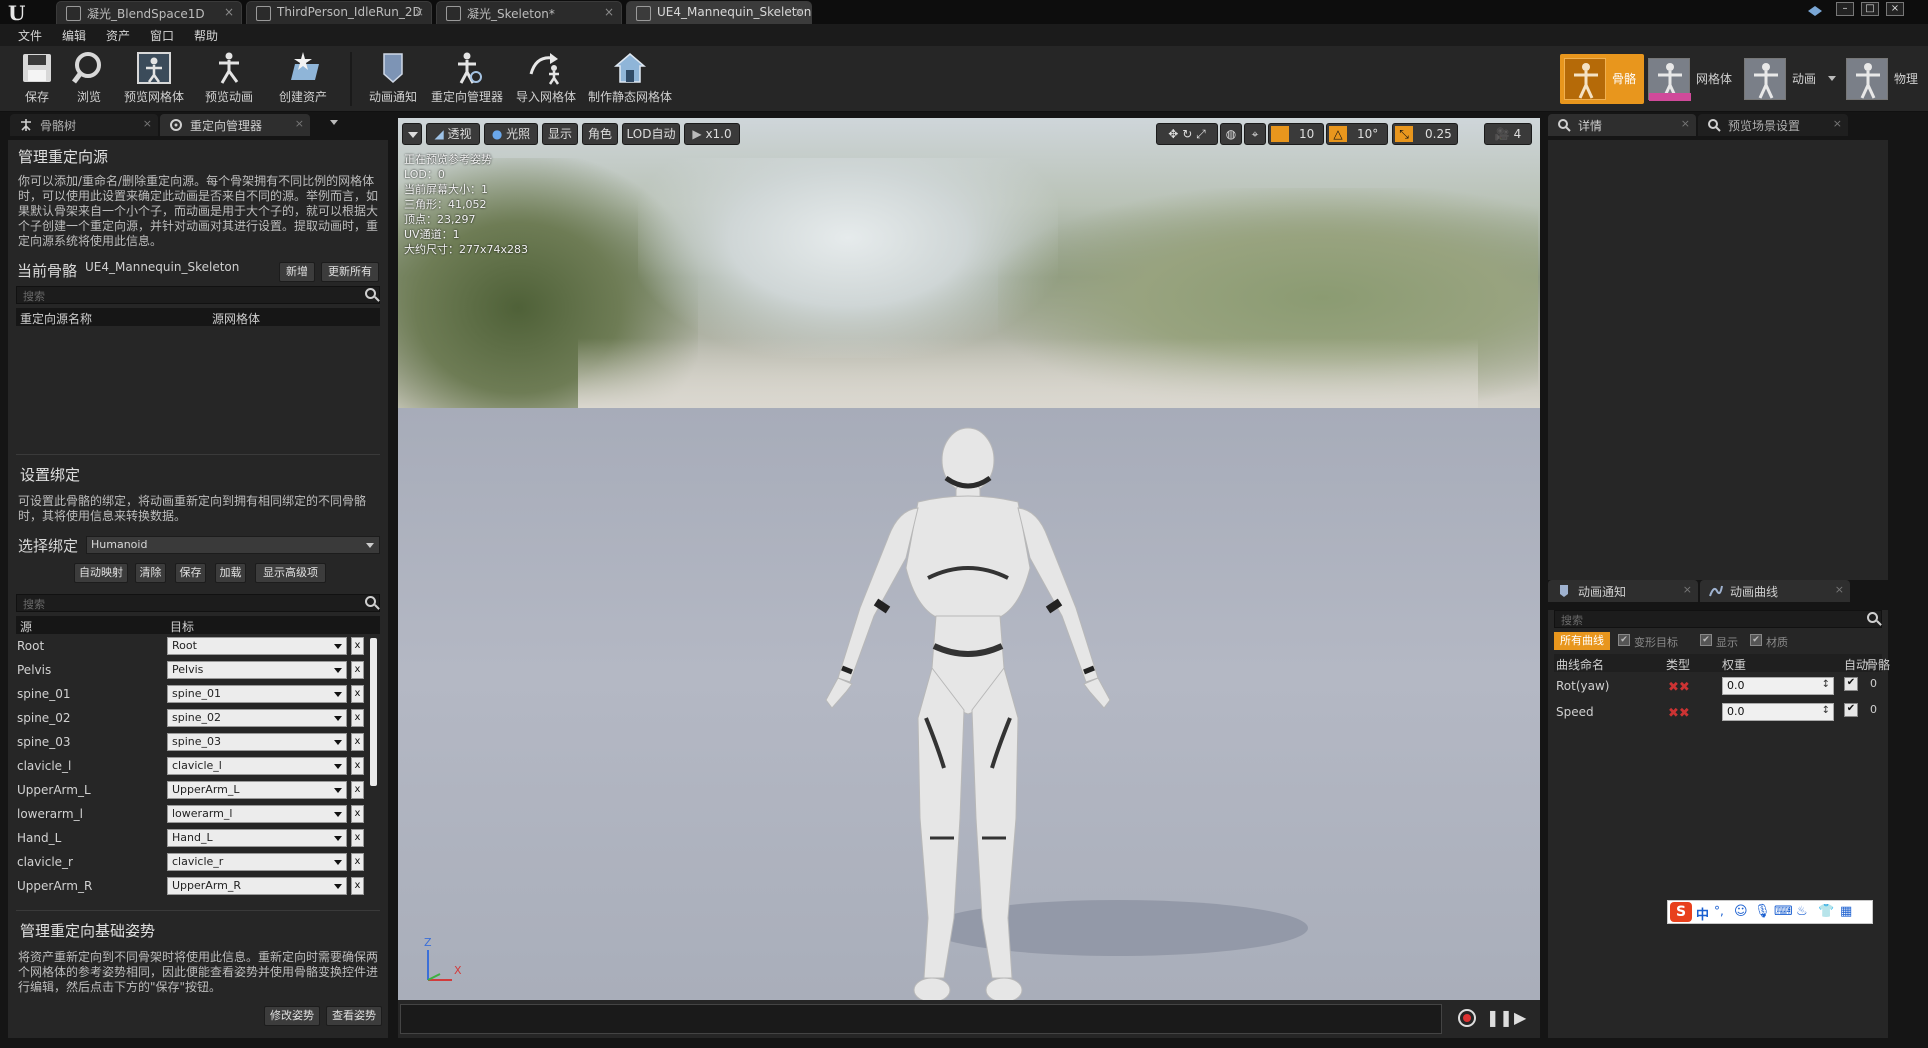 The image size is (1928, 1048). Describe the element at coordinates (1231, 134) in the screenshot. I see `world-local-toggle: ◍` at that location.